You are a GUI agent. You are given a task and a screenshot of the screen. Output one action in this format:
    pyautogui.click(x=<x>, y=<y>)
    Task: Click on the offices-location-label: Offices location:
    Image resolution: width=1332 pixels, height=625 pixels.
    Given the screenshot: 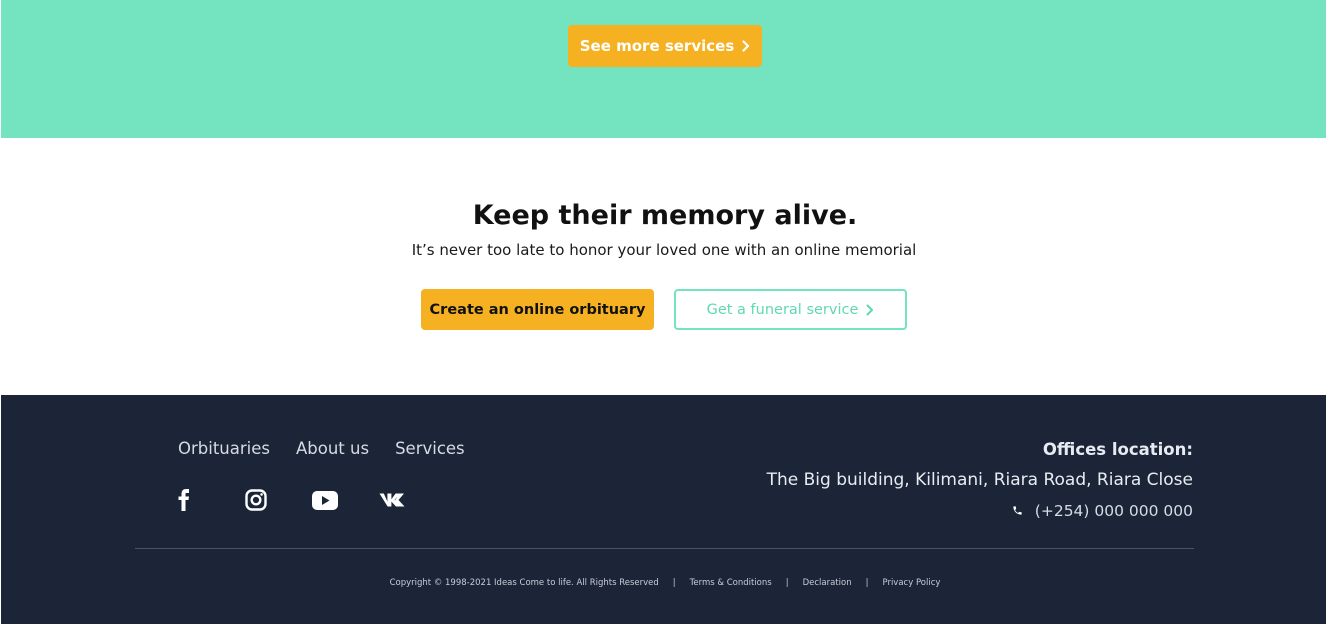 What is the action you would take?
    pyautogui.click(x=1117, y=449)
    